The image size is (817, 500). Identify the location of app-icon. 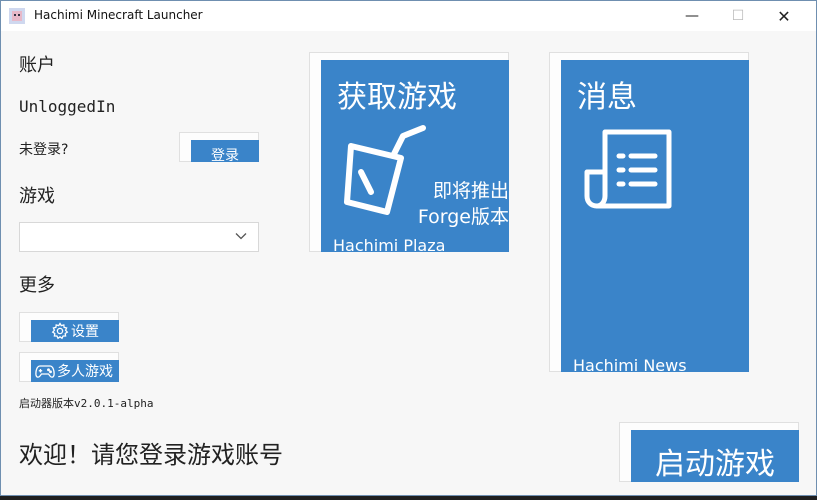
(17, 16).